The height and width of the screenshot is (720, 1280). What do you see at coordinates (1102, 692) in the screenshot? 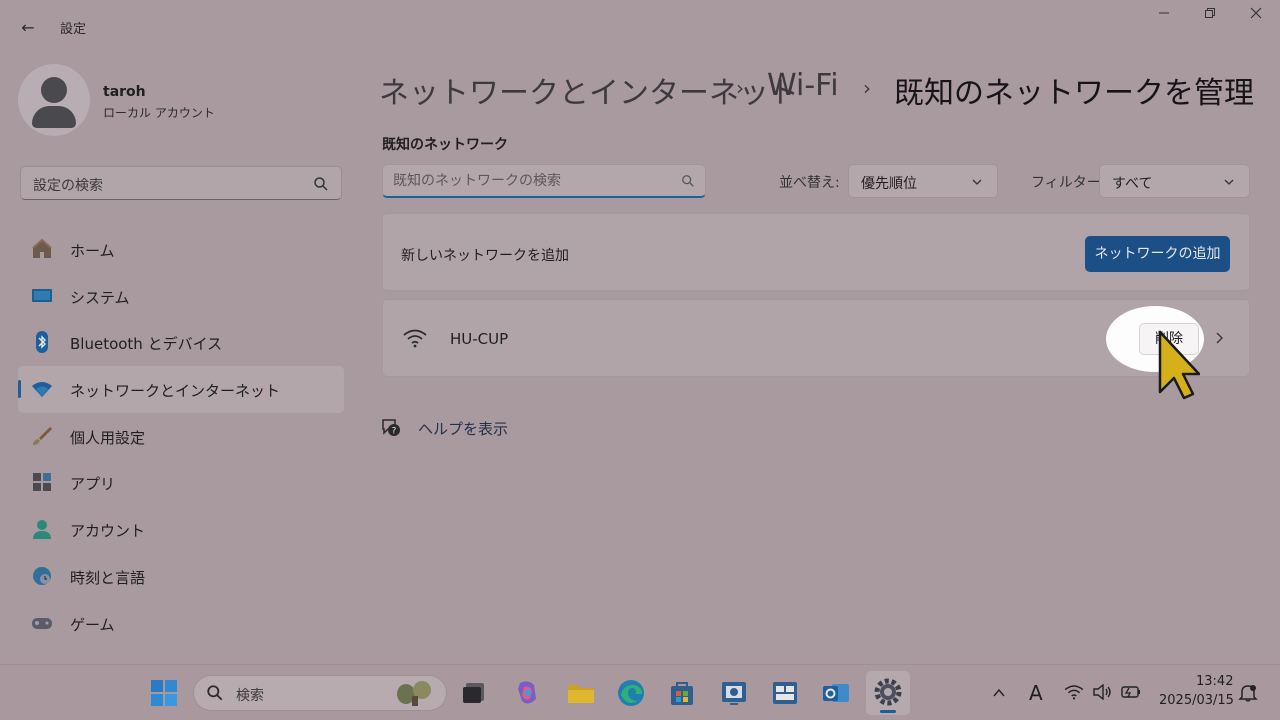
I see `volume-icon` at bounding box center [1102, 692].